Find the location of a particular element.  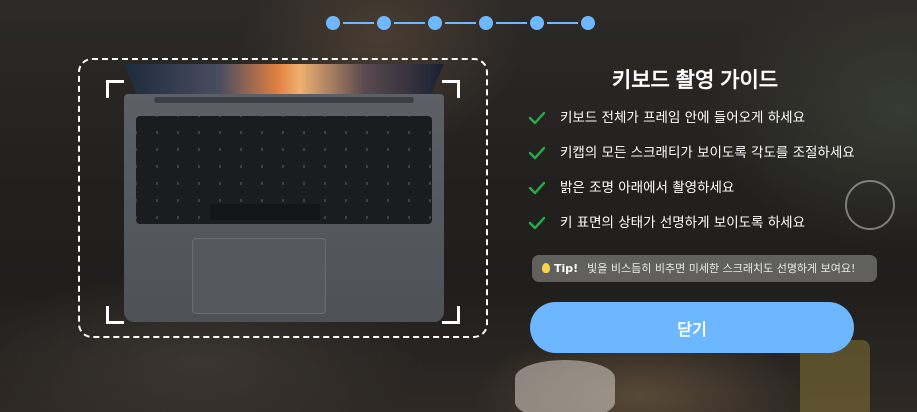

guide-item-text: 키캡의 모든 스크래티가 보이도록 각도를 조절하세요 is located at coordinates (707, 153).